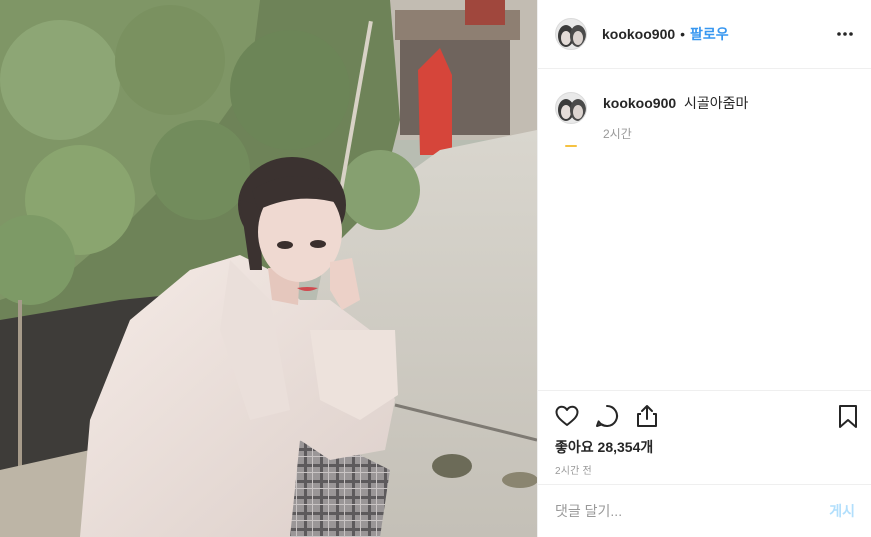 The width and height of the screenshot is (871, 537). I want to click on follow-button: 팔로우, so click(709, 34).